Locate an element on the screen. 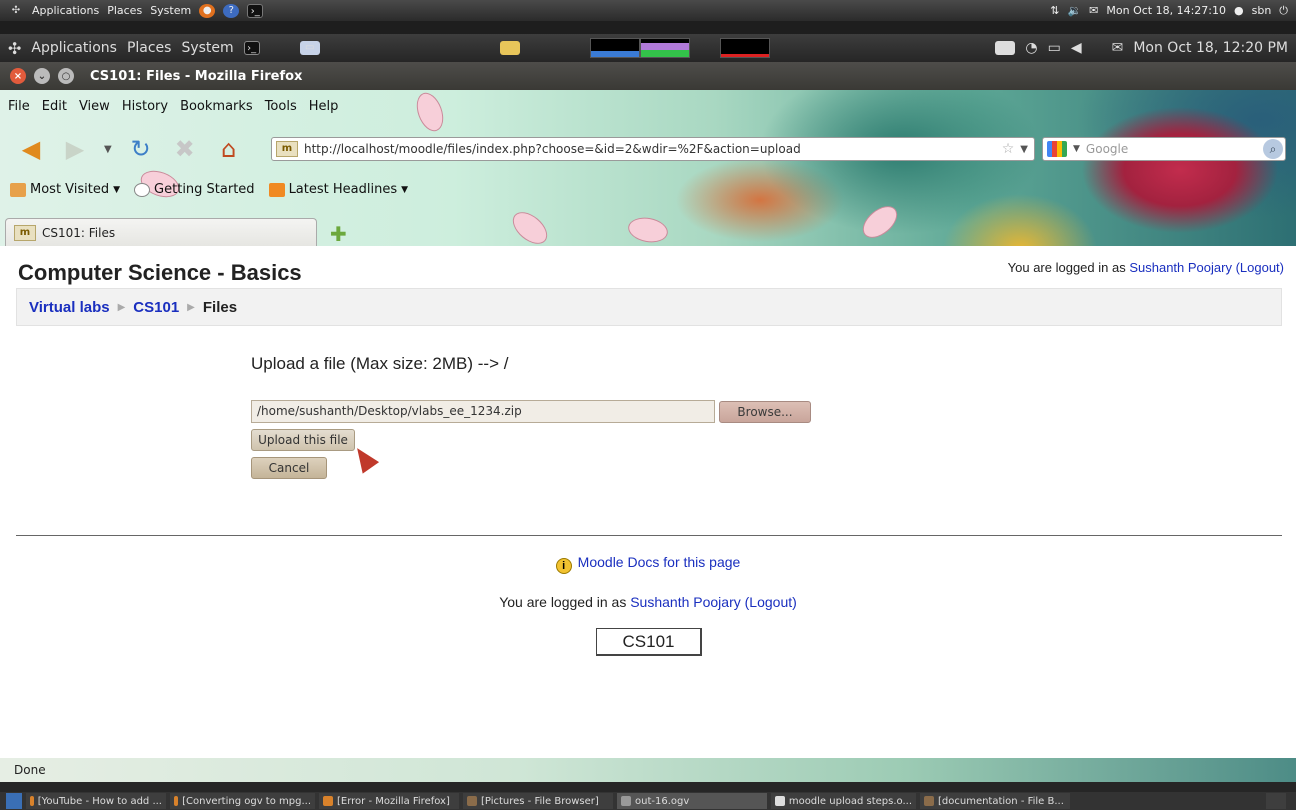  breadcrumb-virtual-labs: Virtual labs is located at coordinates (69, 307).